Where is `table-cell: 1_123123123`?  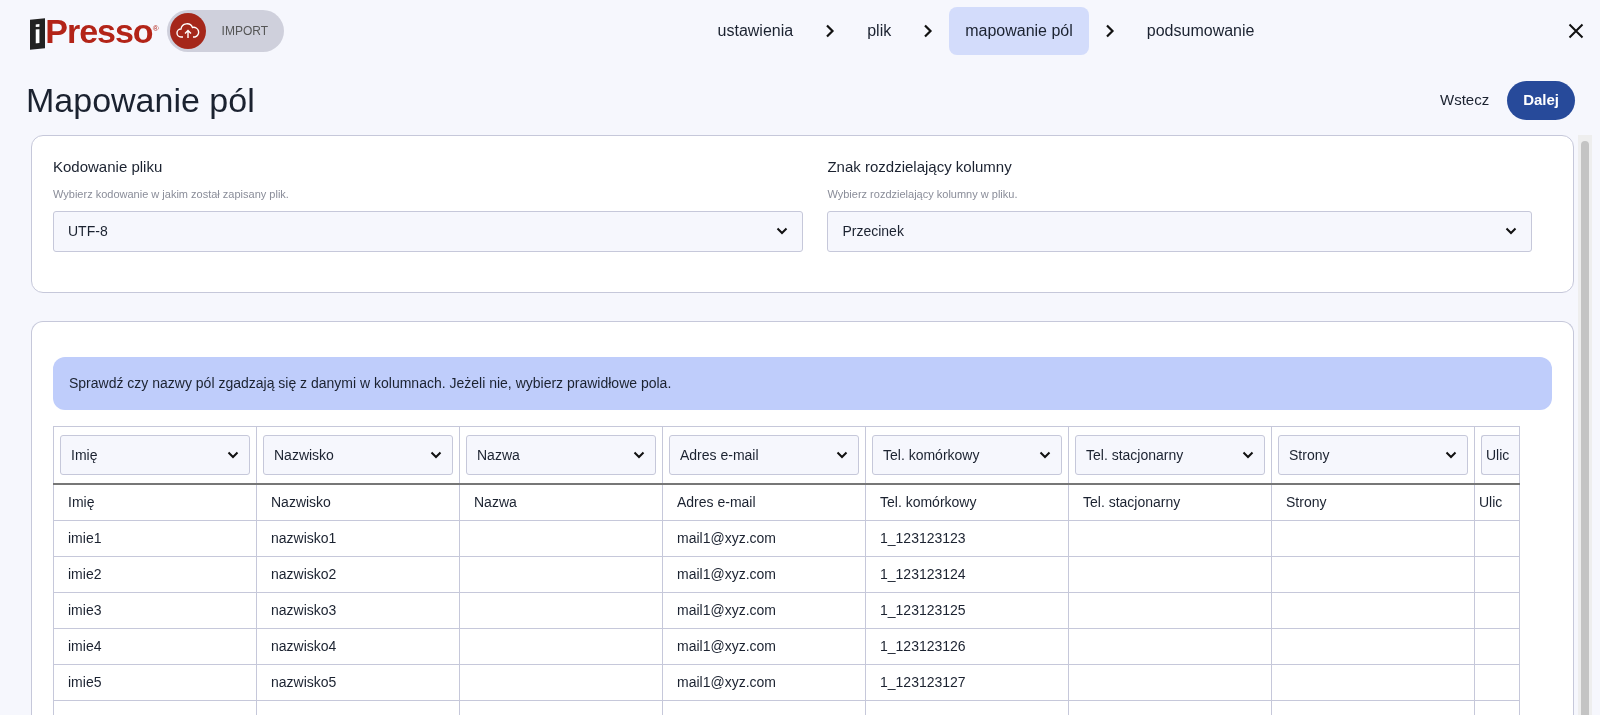 table-cell: 1_123123123 is located at coordinates (967, 538).